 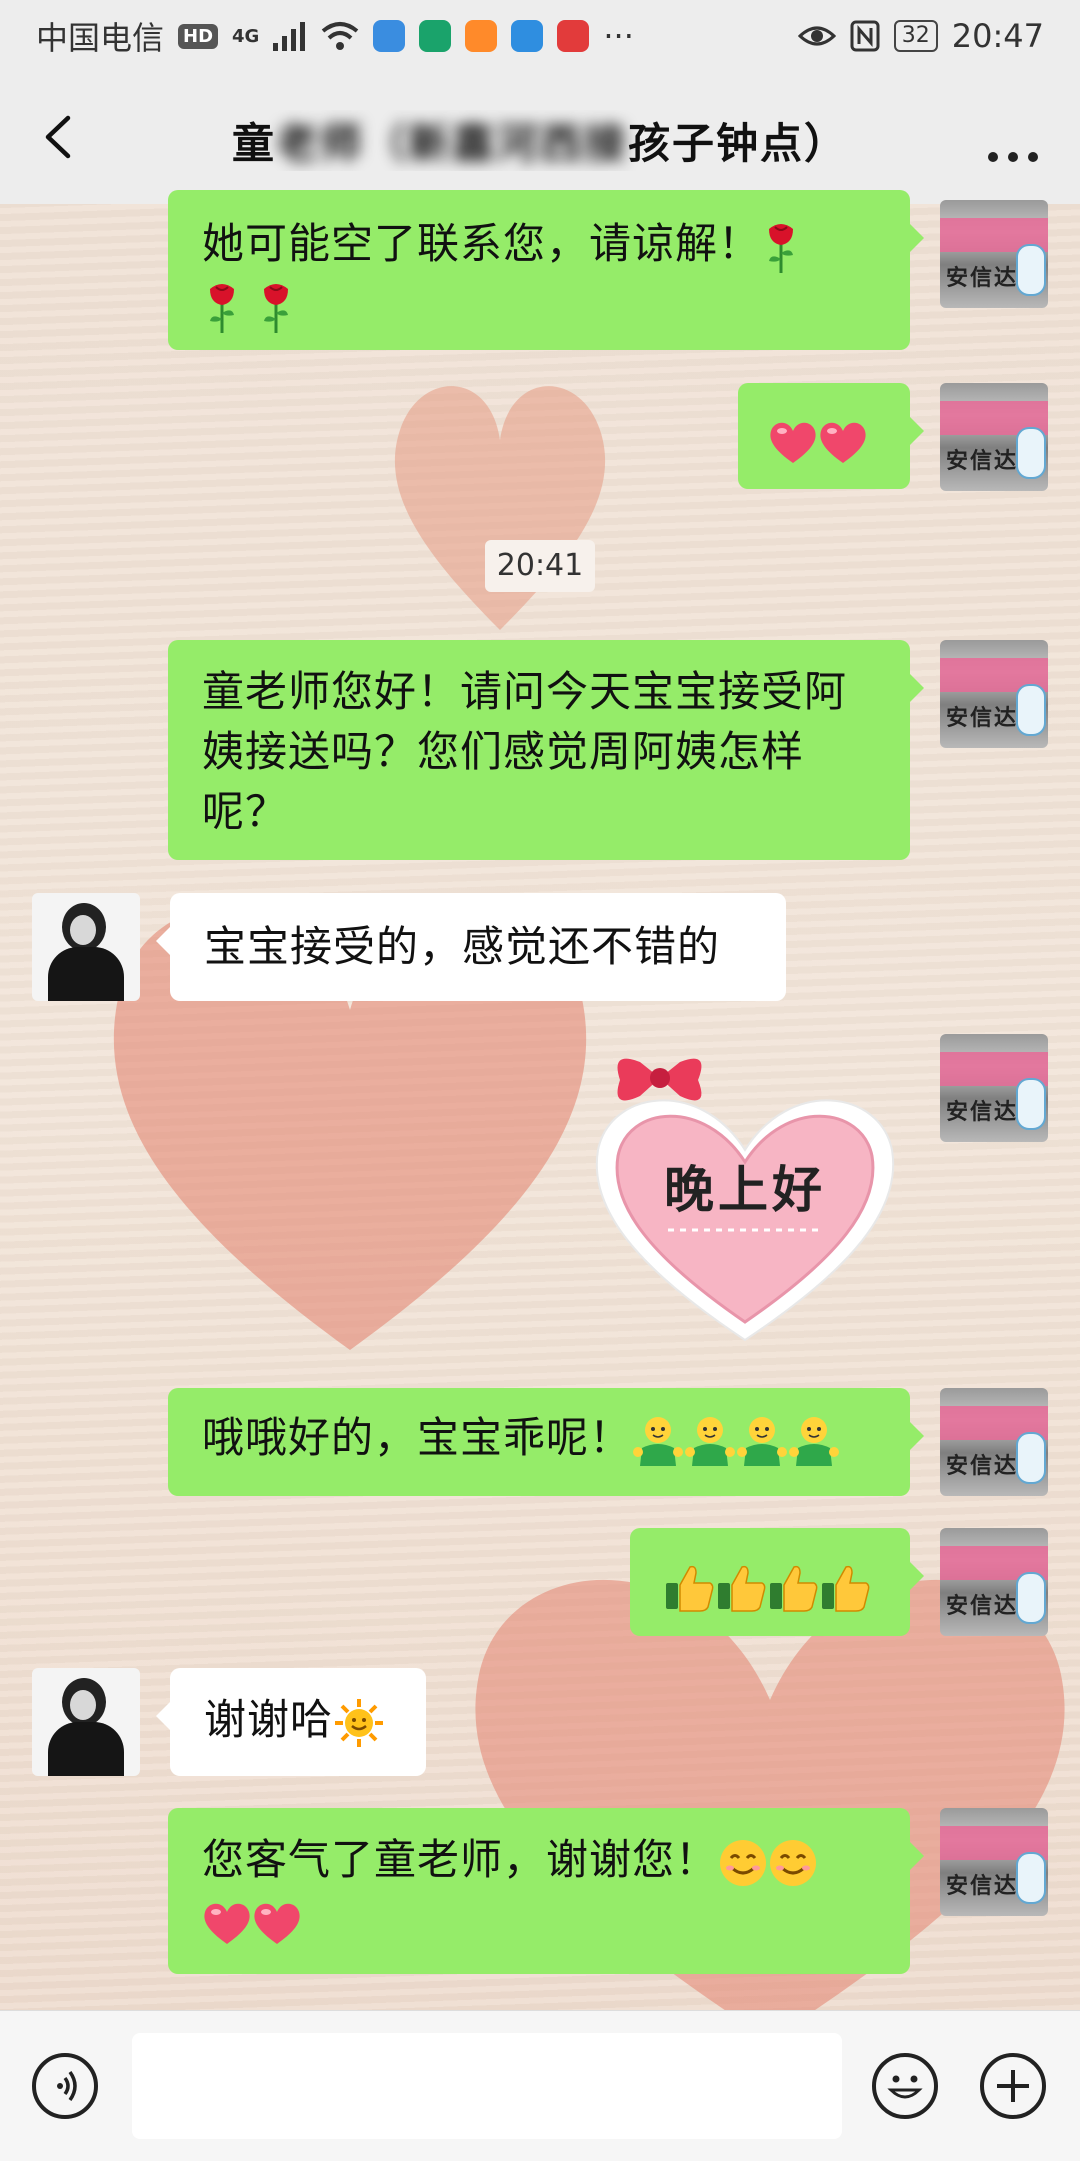 I want to click on message-bubble: 您客气了童老师，谢谢您！, so click(x=546, y=1891).